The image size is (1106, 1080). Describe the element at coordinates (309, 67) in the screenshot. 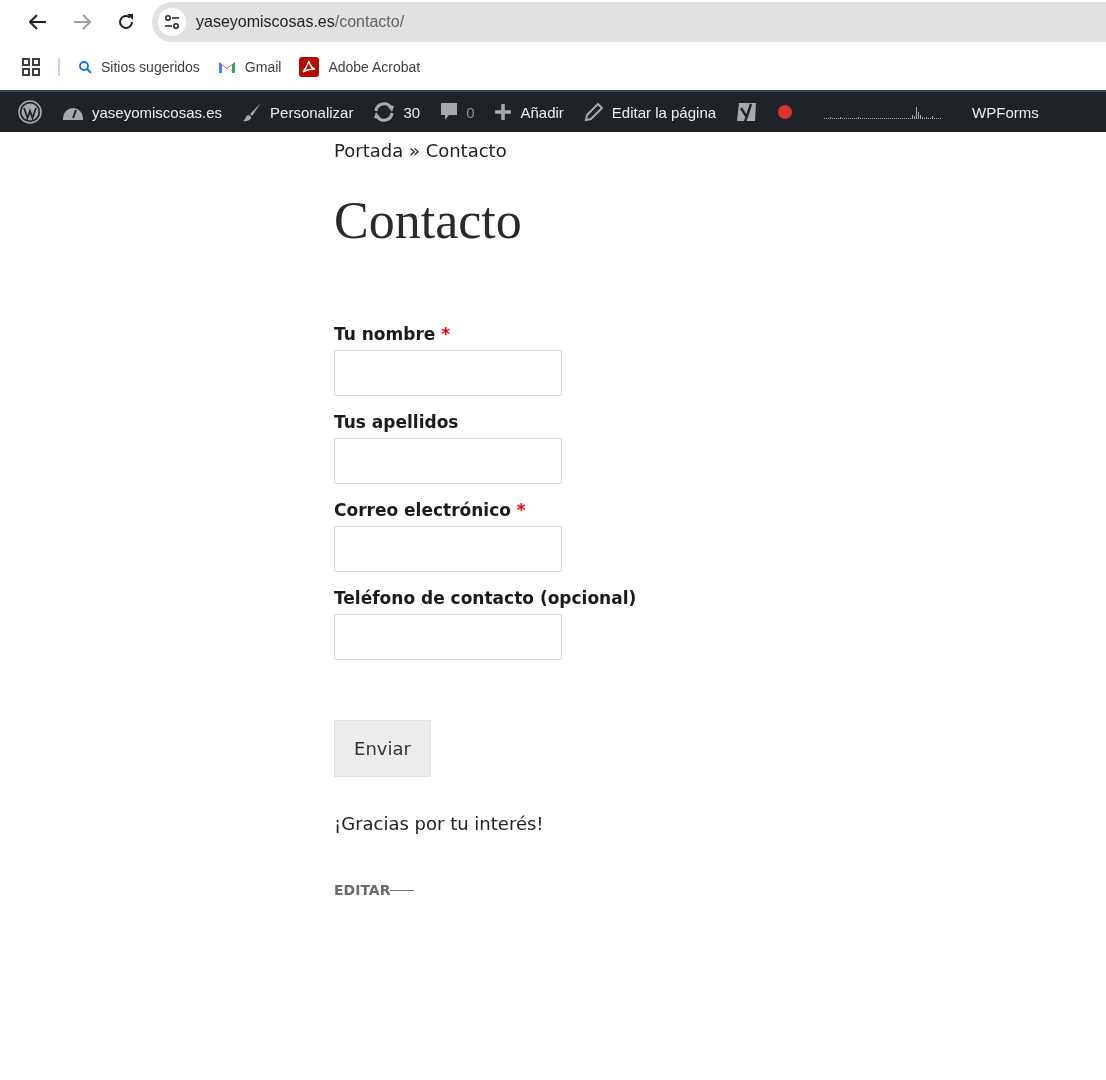

I see `pdf-logo-icon` at that location.